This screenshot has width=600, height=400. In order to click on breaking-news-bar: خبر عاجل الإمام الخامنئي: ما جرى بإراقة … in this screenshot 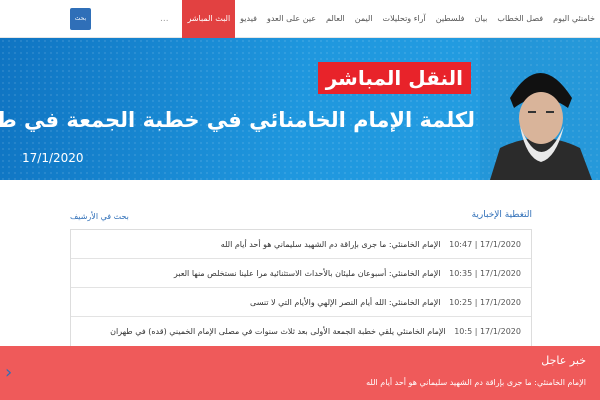, I will do `click(300, 373)`.